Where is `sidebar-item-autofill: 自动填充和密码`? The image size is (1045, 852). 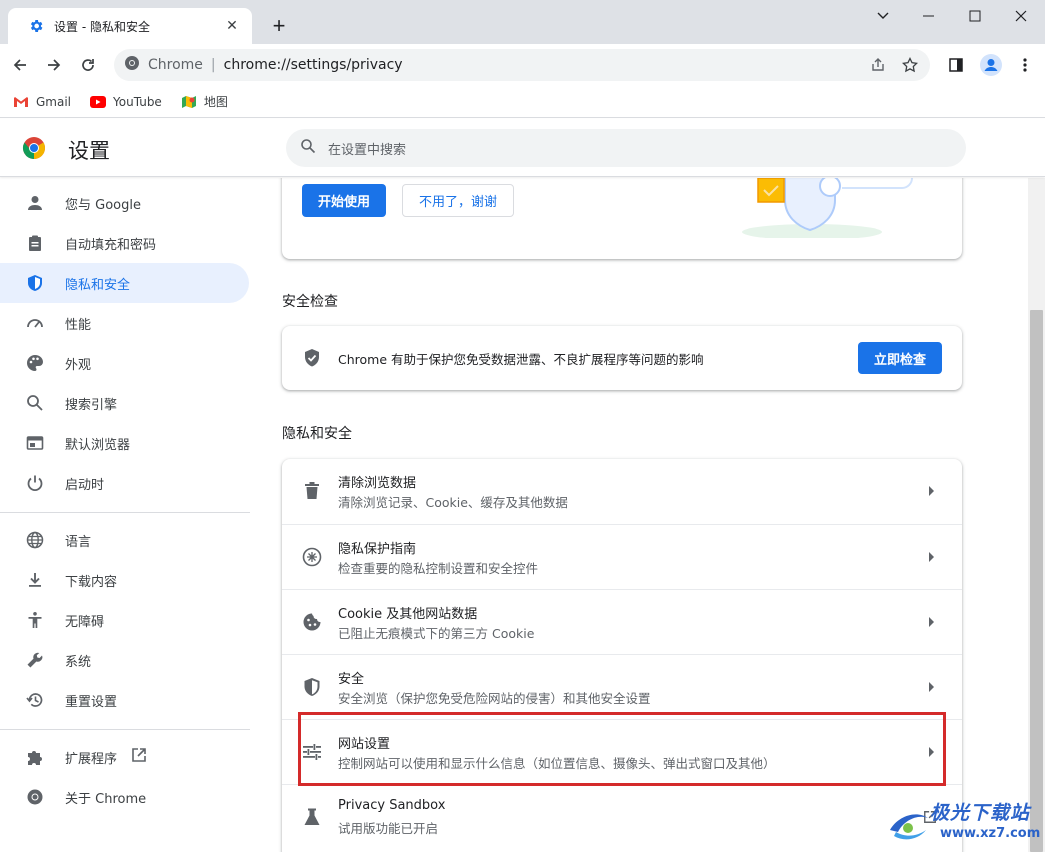 sidebar-item-autofill: 自动填充和密码 is located at coordinates (124, 243).